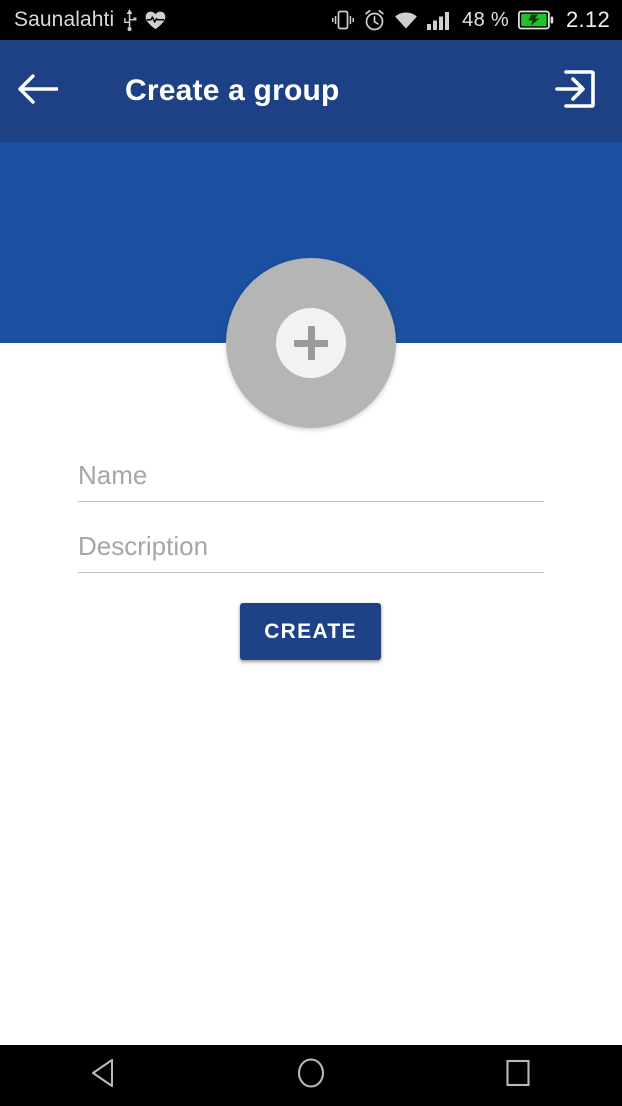 The image size is (622, 1106). What do you see at coordinates (232, 90) in the screenshot?
I see `page-title: Create a group` at bounding box center [232, 90].